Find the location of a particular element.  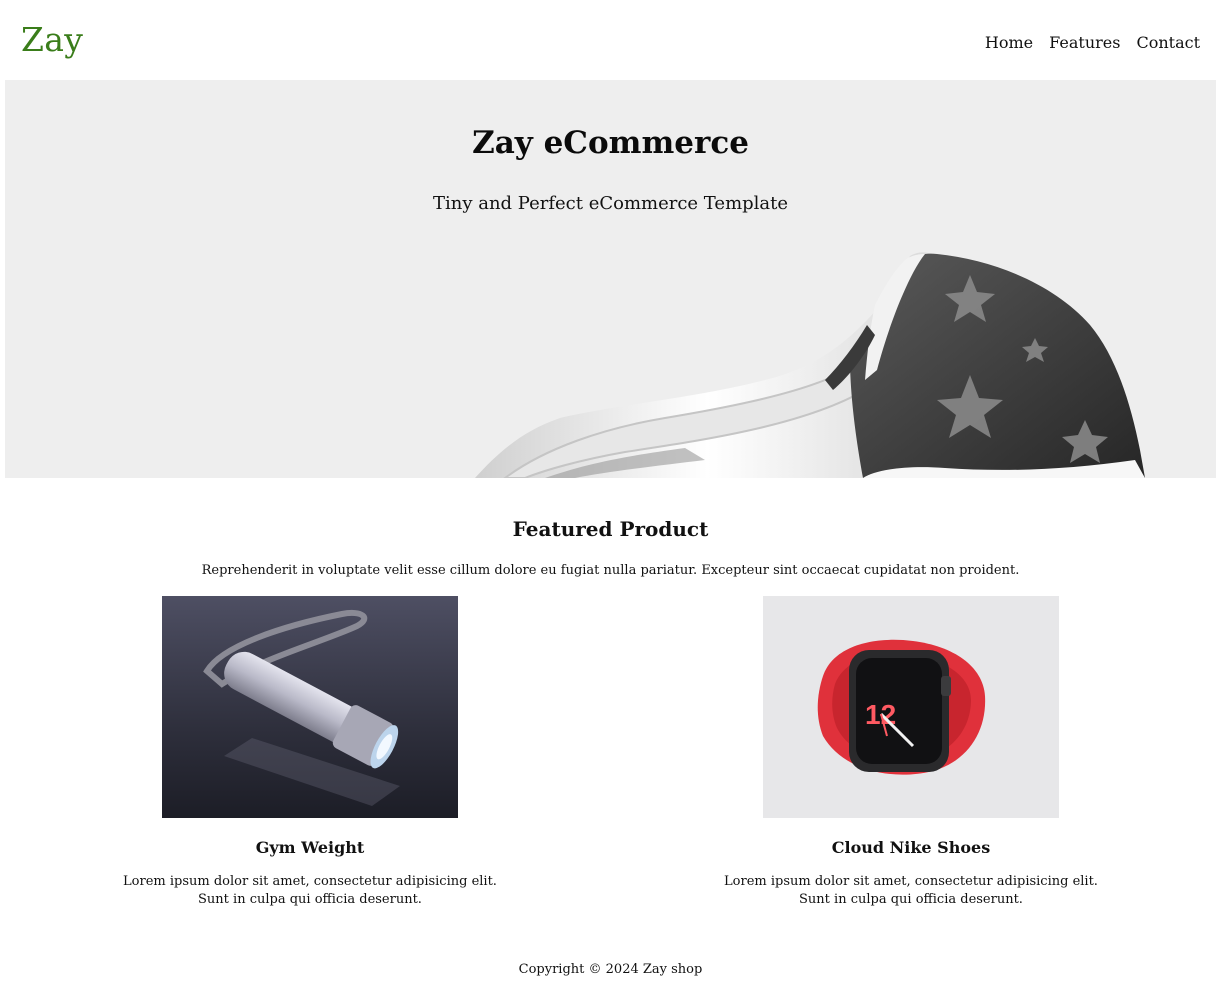

product-image-flashlight is located at coordinates (310, 707).